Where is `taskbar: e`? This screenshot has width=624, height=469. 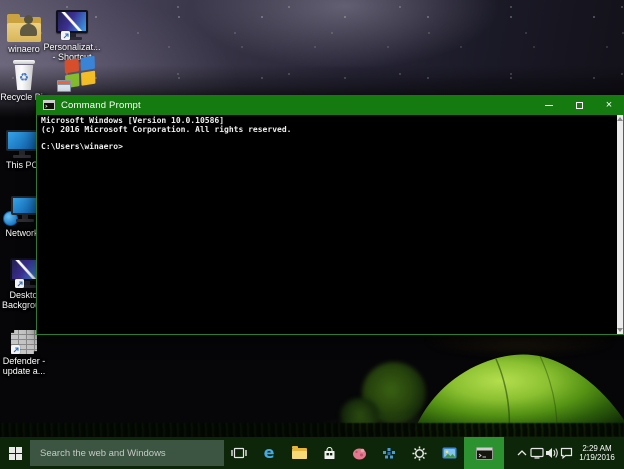
taskbar: e is located at coordinates (312, 453).